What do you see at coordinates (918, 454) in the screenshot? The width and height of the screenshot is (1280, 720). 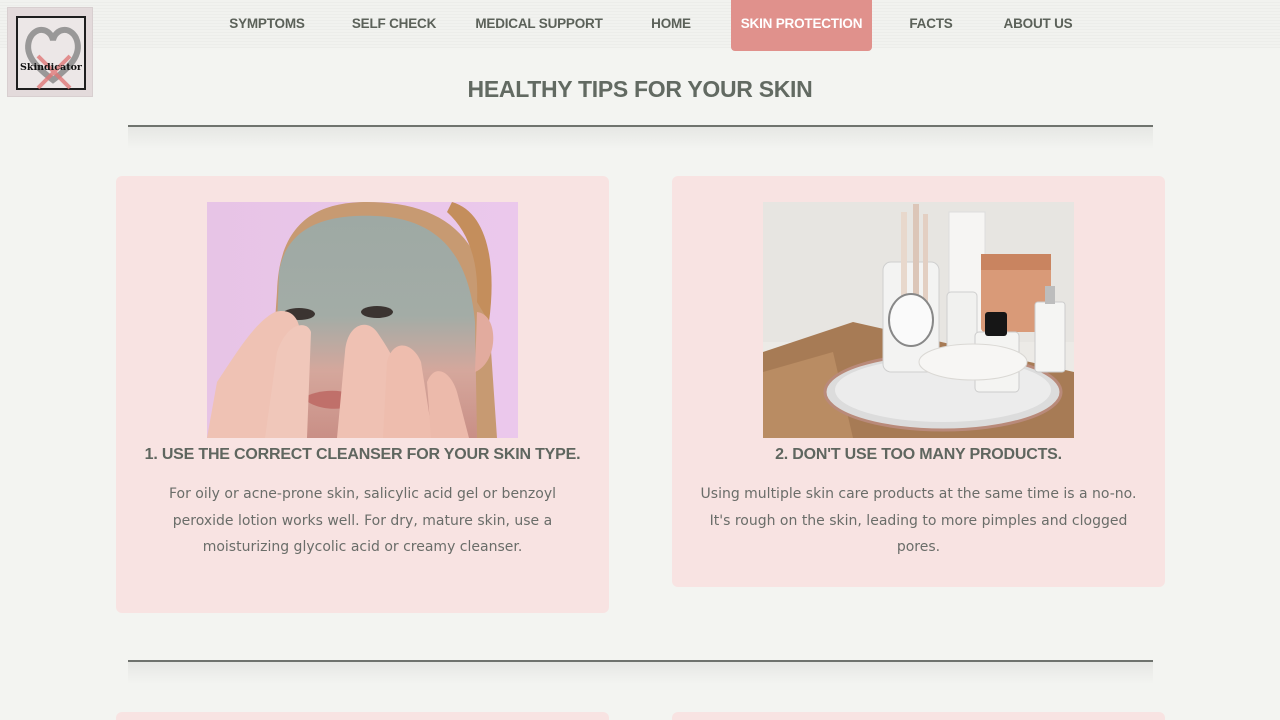 I see `card-title: 2. DON'T USE TOO MANY PRODUCTS.` at bounding box center [918, 454].